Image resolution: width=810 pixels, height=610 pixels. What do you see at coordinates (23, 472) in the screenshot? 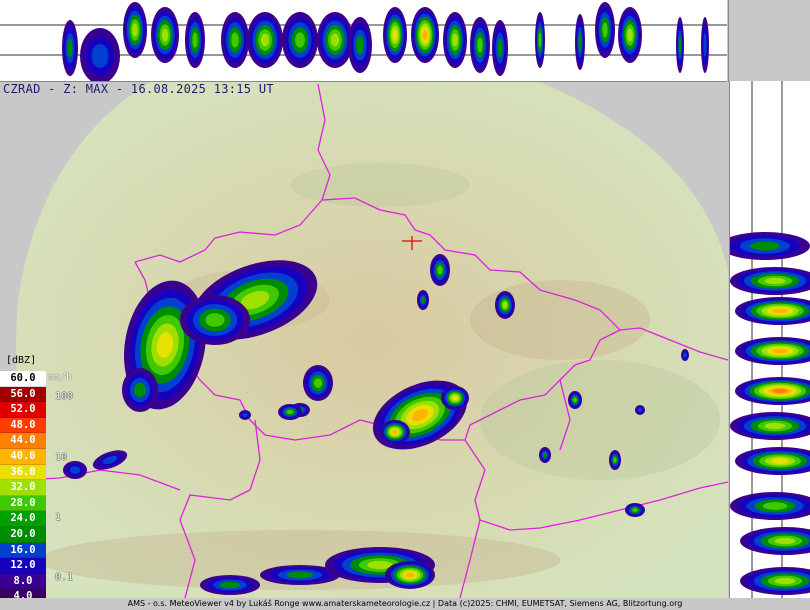
I see `legend-swatch: 36.0` at bounding box center [23, 472].